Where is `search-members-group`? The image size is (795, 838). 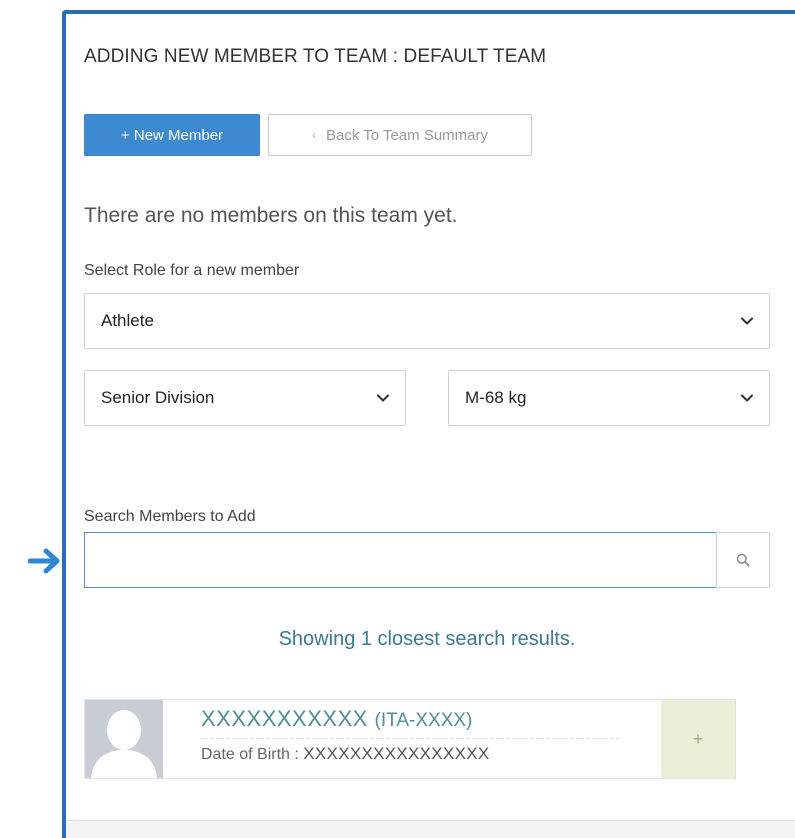
search-members-group is located at coordinates (427, 560).